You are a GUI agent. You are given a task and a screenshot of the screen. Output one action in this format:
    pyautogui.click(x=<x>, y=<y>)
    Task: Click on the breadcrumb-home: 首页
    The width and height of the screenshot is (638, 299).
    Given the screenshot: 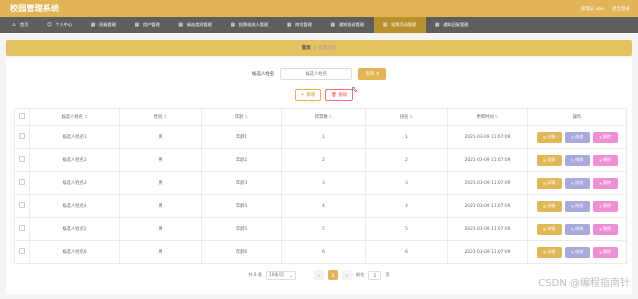 What is the action you would take?
    pyautogui.click(x=306, y=48)
    